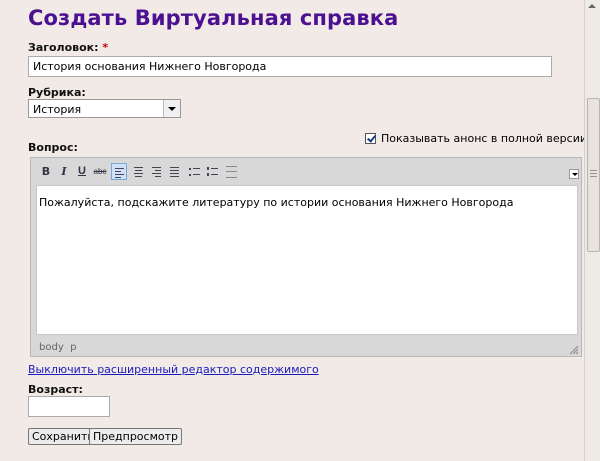 The width and height of the screenshot is (600, 461). Describe the element at coordinates (82, 171) in the screenshot. I see `underline-icon: U` at that location.